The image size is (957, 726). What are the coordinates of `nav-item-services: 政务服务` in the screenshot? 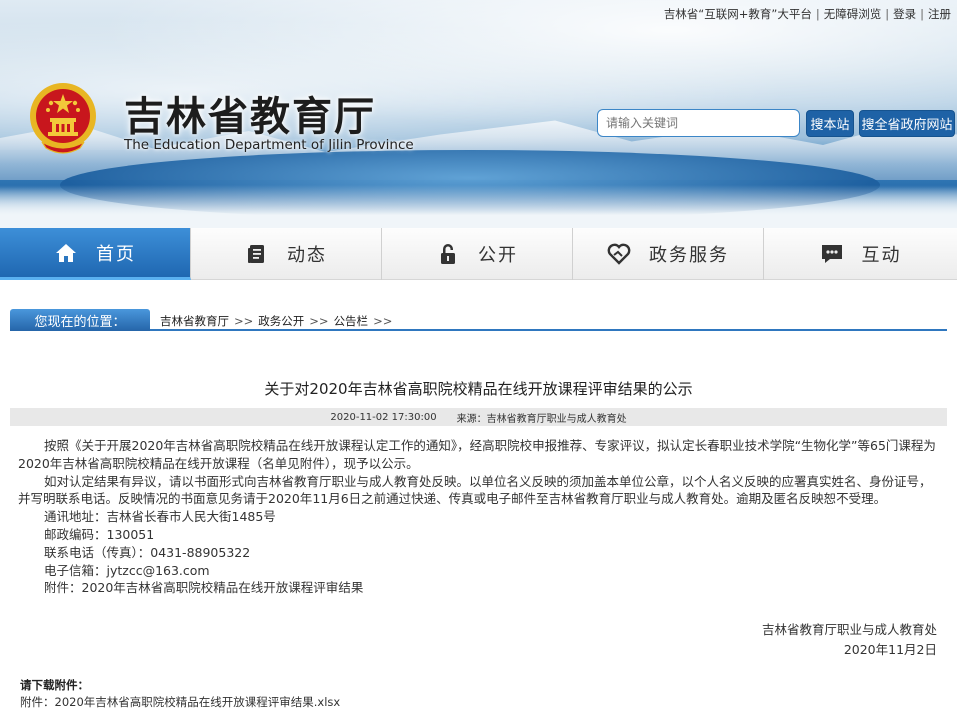 It's located at (668, 254).